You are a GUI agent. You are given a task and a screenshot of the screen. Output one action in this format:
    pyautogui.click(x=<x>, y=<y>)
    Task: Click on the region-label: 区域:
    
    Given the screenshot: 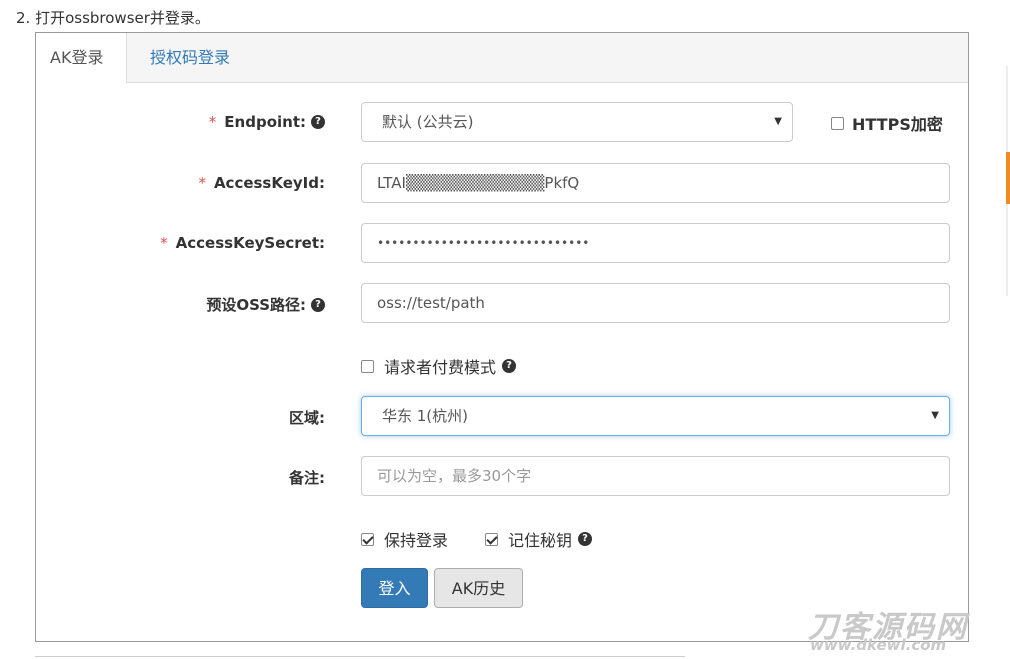 What is the action you would take?
    pyautogui.click(x=307, y=418)
    